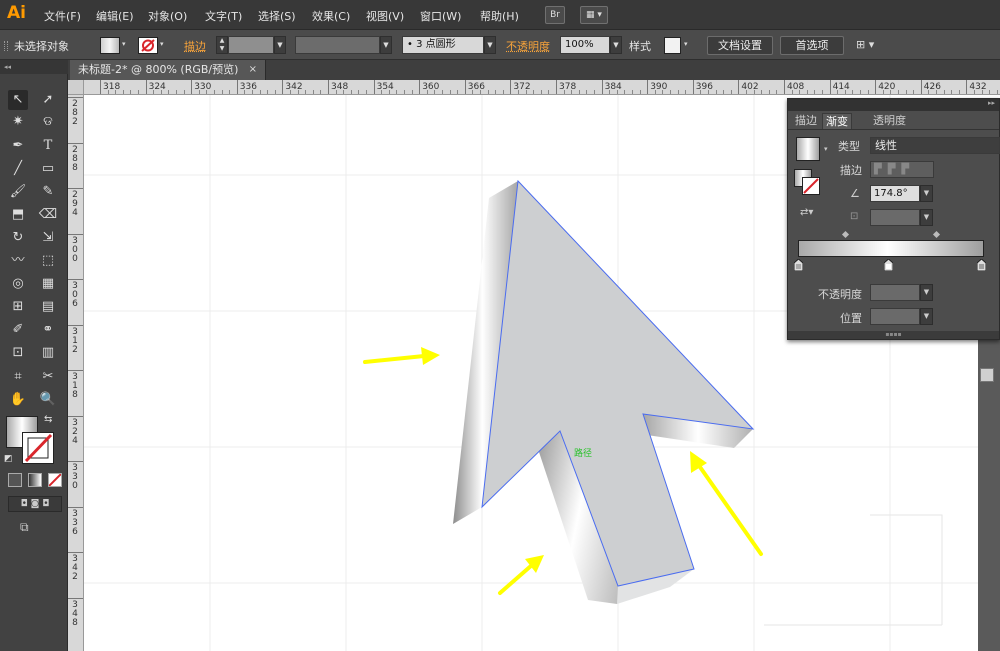 This screenshot has width=1000, height=651. I want to click on panel-header: ▸▸, so click(893, 105).